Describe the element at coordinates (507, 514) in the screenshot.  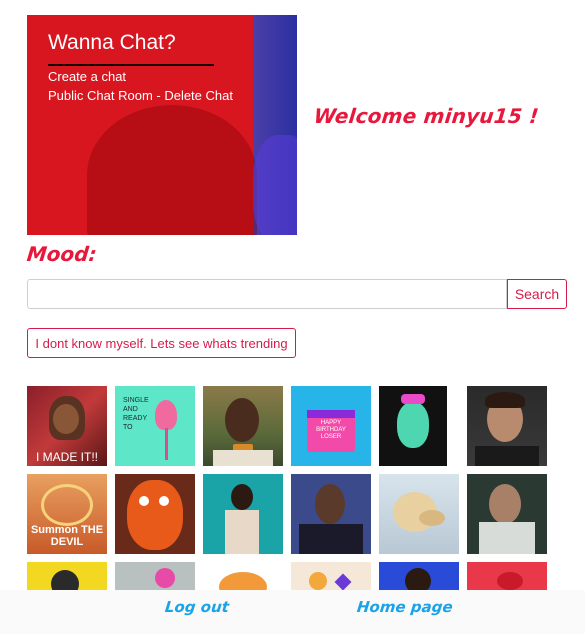
I see `gif-man-lab` at that location.